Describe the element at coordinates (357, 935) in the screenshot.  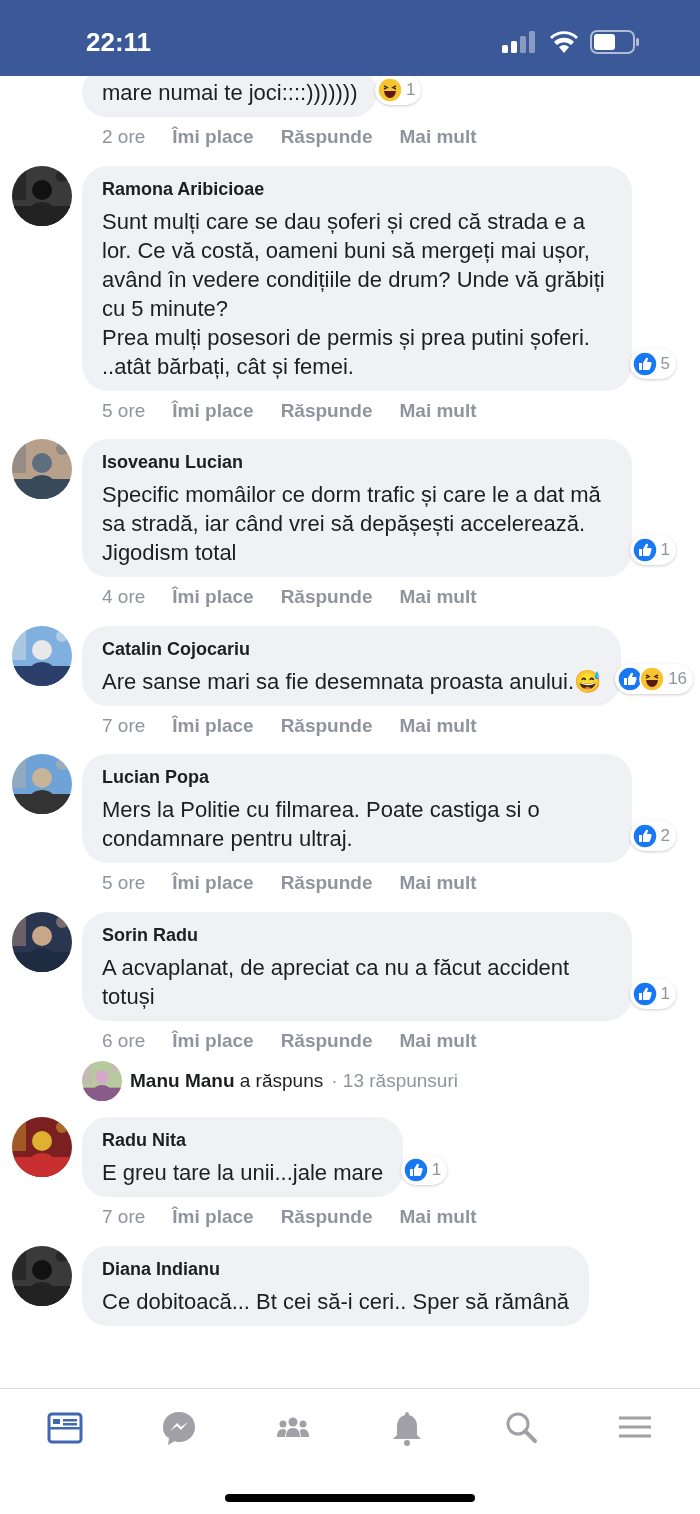
I see `comment-author: Sorin Radu` at that location.